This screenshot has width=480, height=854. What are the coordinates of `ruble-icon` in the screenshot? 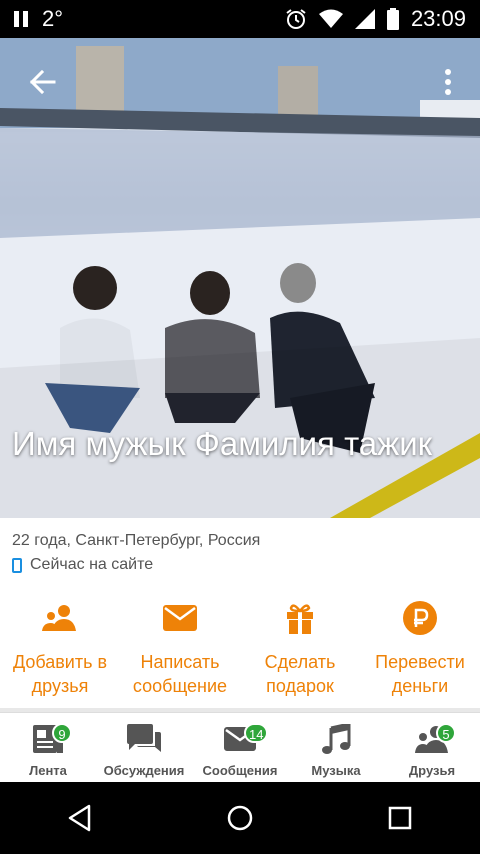 It's located at (420, 618).